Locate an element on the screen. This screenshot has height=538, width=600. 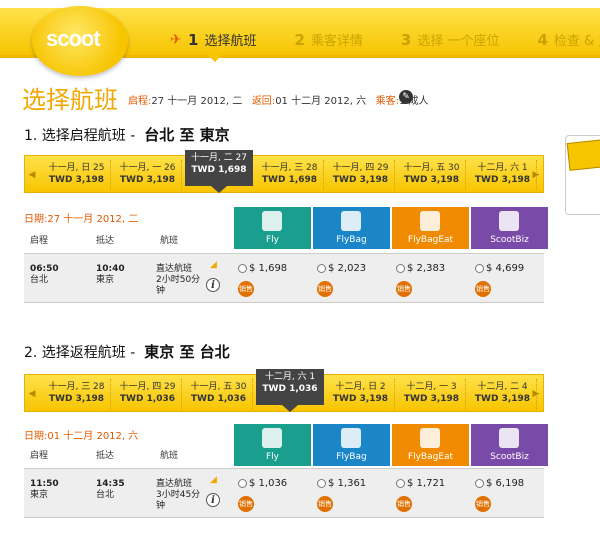
active-step-pointer is located at coordinates (215, 58).